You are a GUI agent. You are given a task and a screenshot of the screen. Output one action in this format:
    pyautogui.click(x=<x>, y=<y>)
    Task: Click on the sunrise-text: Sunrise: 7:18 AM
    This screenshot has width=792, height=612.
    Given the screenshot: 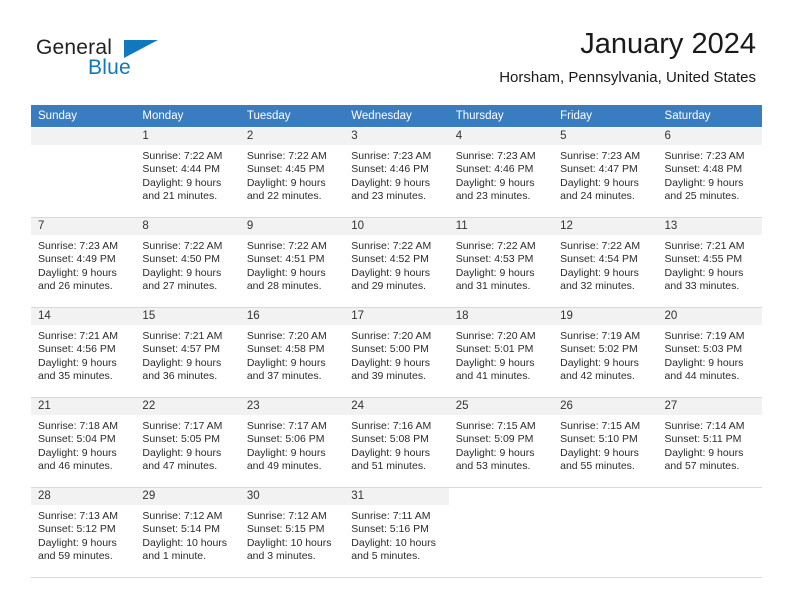 What is the action you would take?
    pyautogui.click(x=78, y=426)
    